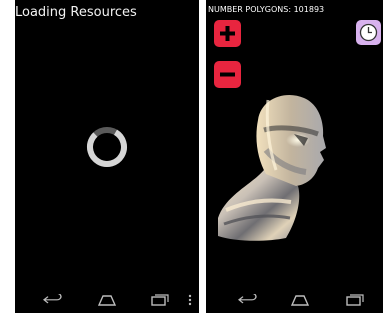 The image size is (383, 313). Describe the element at coordinates (266, 9) in the screenshot. I see `polygon-count-label: NUMBER POLYGONS: 101893` at that location.